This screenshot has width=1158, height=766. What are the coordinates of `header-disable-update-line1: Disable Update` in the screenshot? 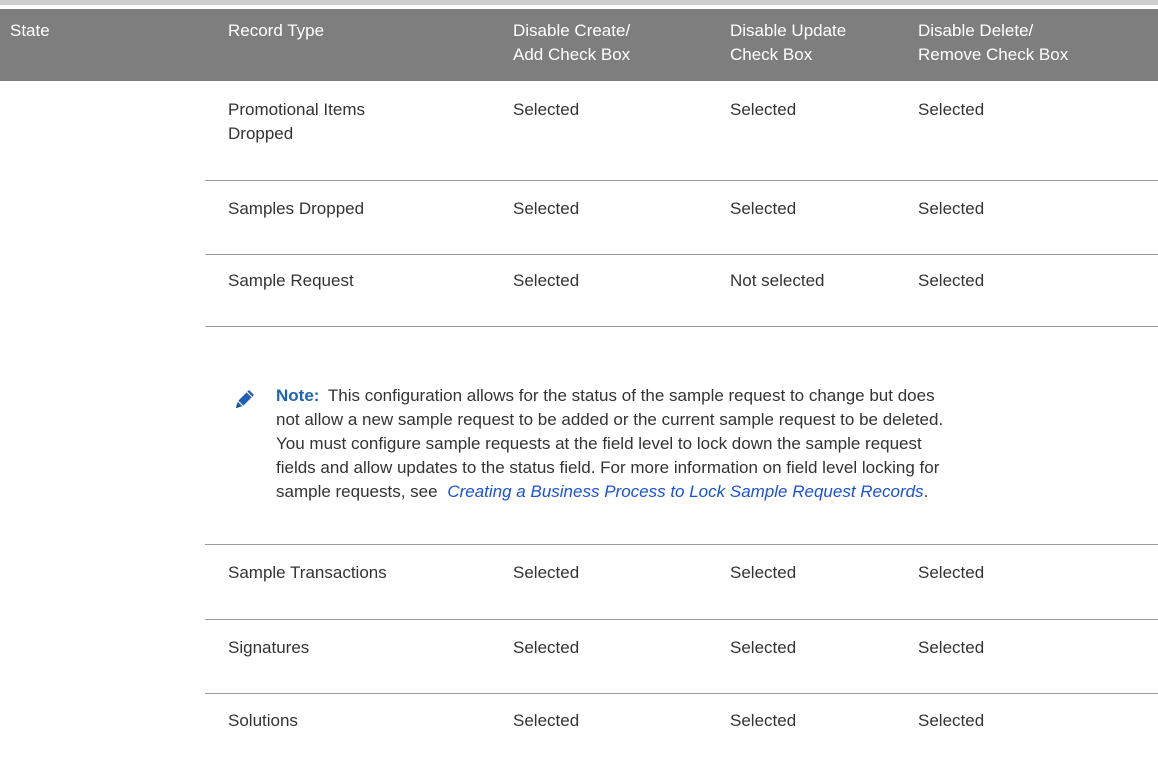 It's located at (788, 30).